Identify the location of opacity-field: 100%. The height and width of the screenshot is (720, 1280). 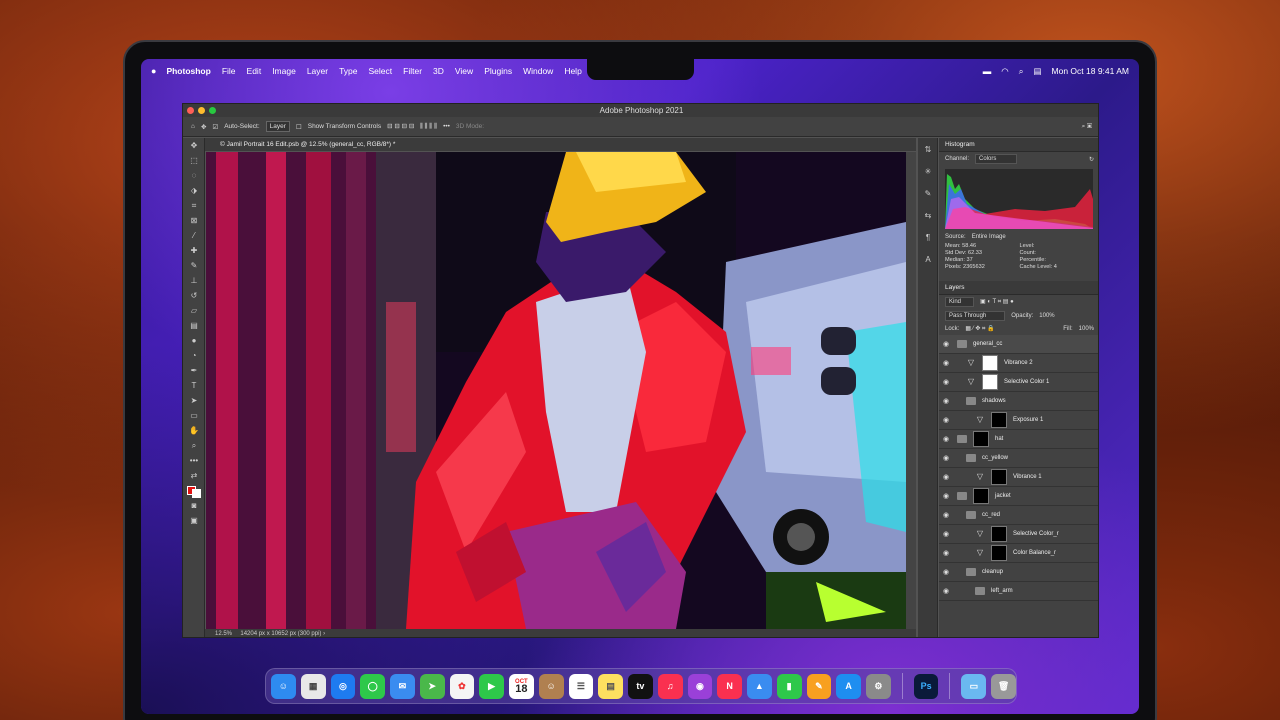
(1046, 316).